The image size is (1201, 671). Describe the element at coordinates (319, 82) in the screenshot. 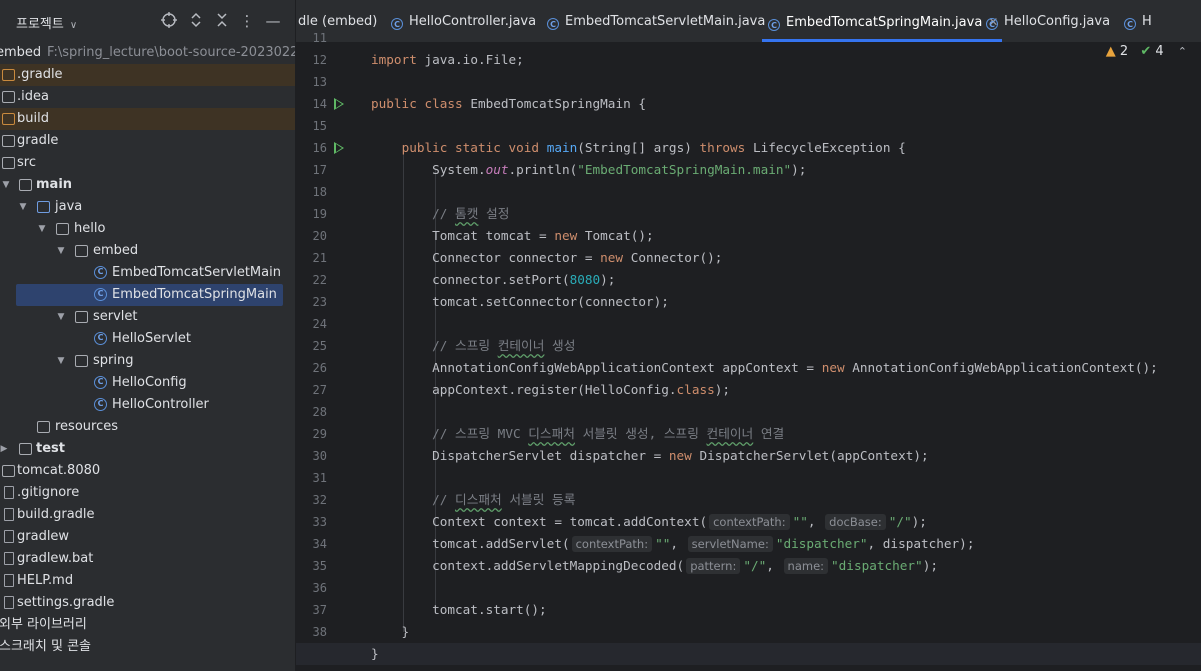

I see `line-number: 13` at that location.